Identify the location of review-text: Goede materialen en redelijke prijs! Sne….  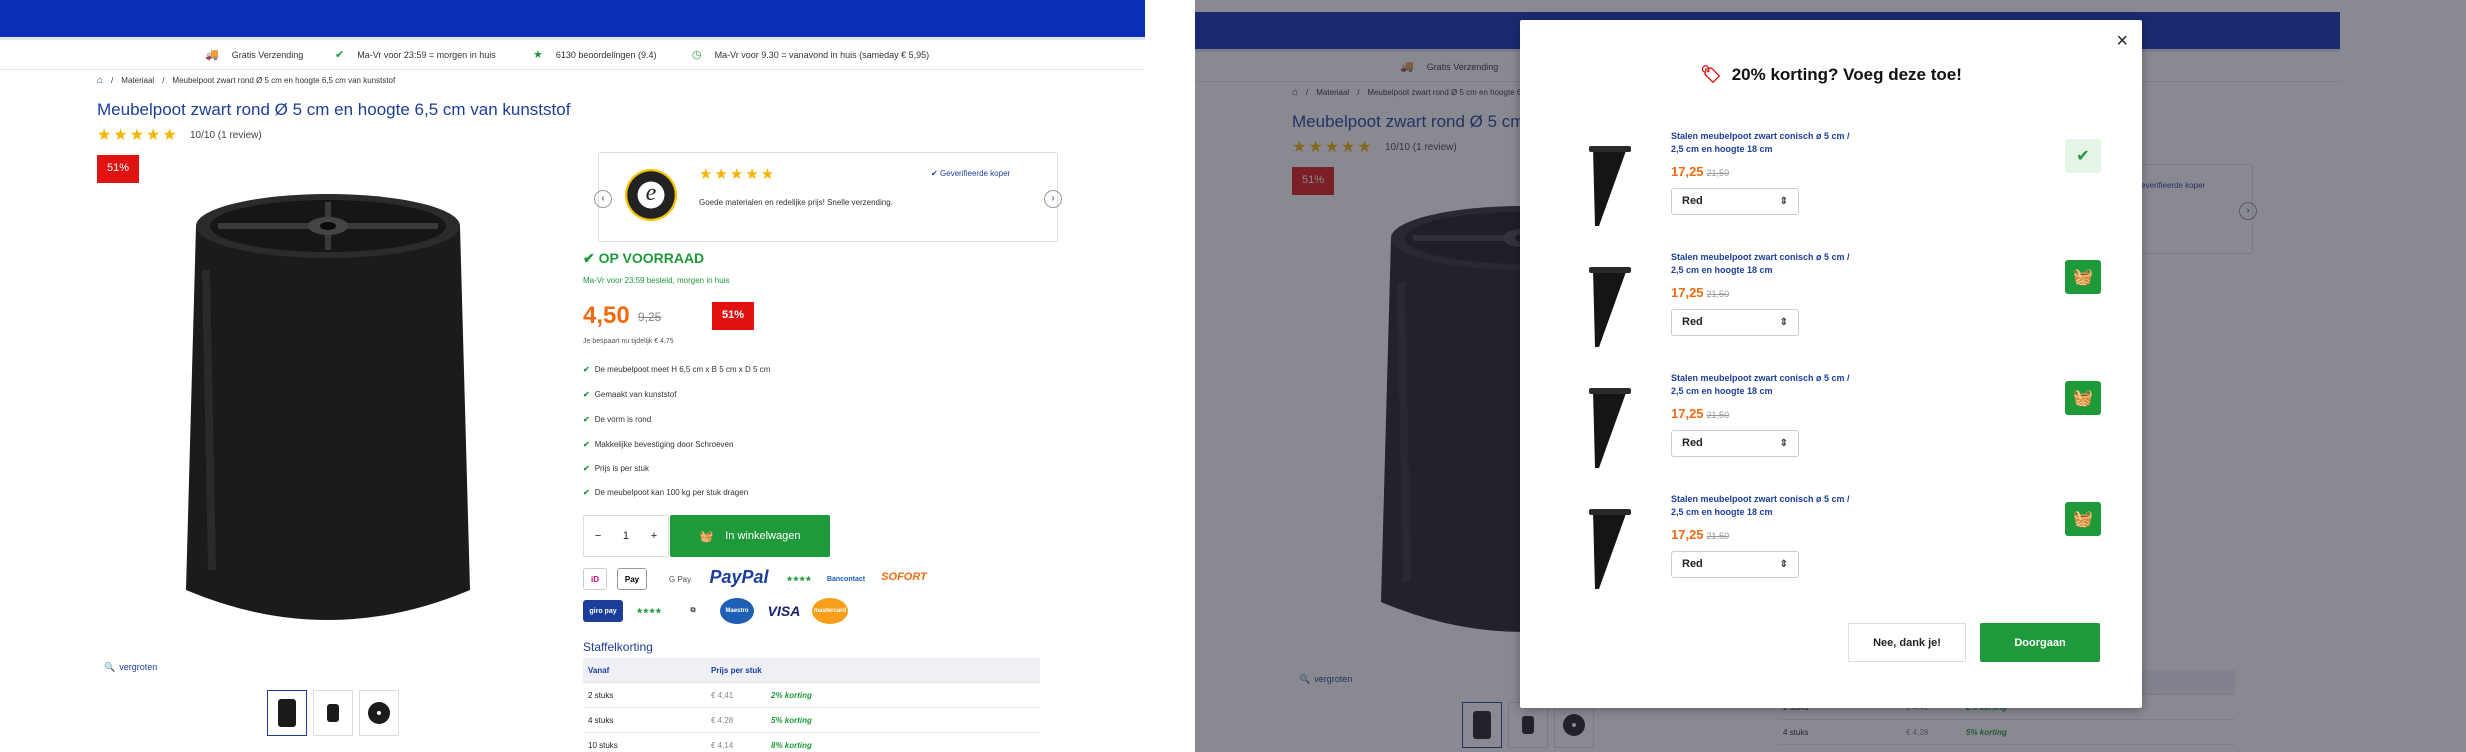
(796, 202).